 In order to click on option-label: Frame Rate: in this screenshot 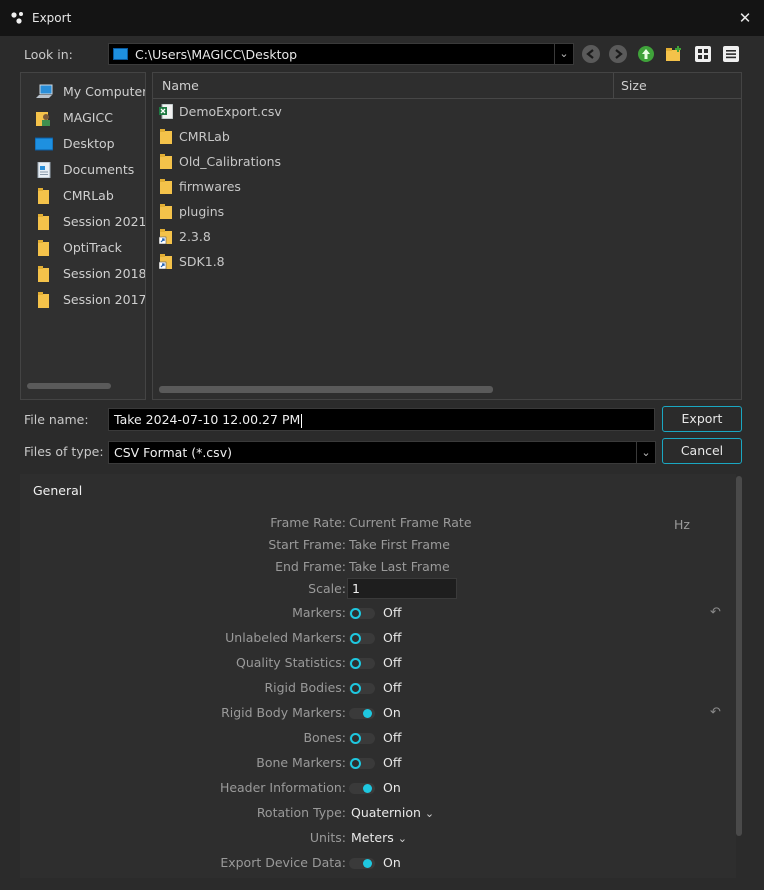, I will do `click(308, 522)`.